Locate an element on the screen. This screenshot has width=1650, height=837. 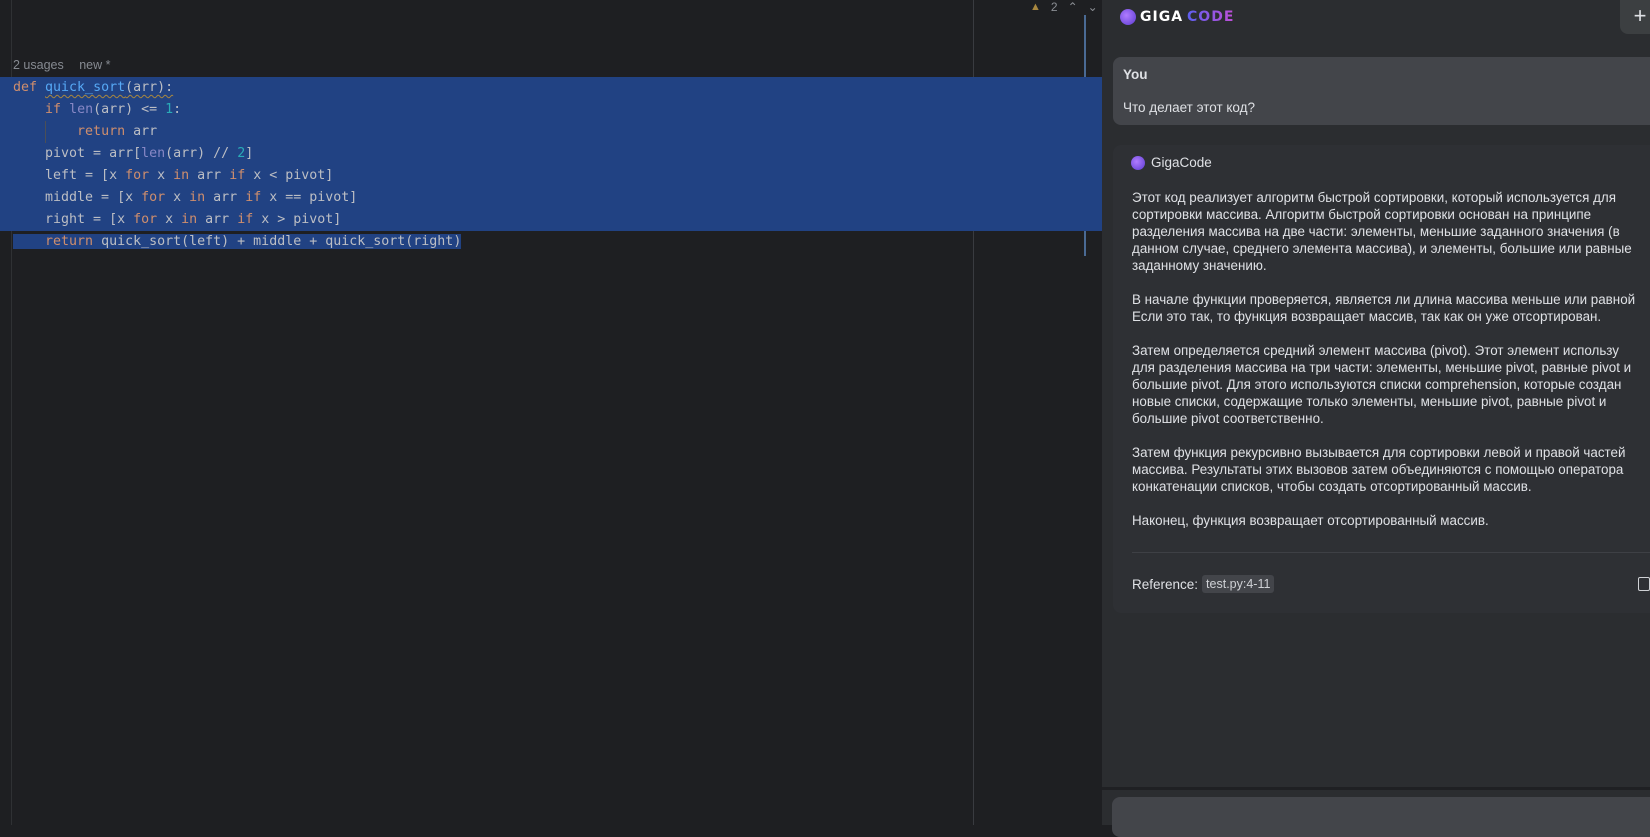
code-token: middle = [x is located at coordinates (77, 197).